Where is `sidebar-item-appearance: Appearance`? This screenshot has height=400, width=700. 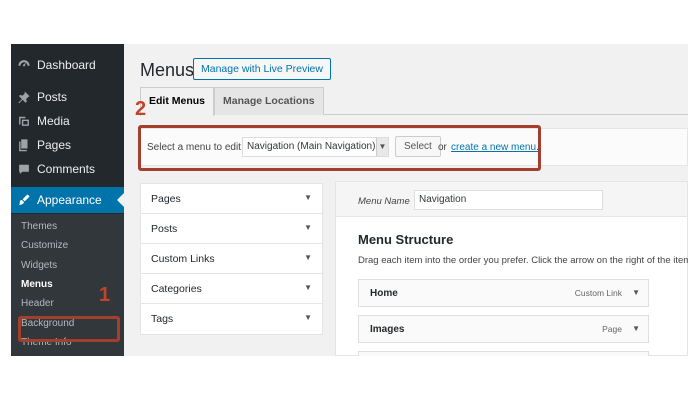
sidebar-item-appearance: Appearance is located at coordinates (67, 200).